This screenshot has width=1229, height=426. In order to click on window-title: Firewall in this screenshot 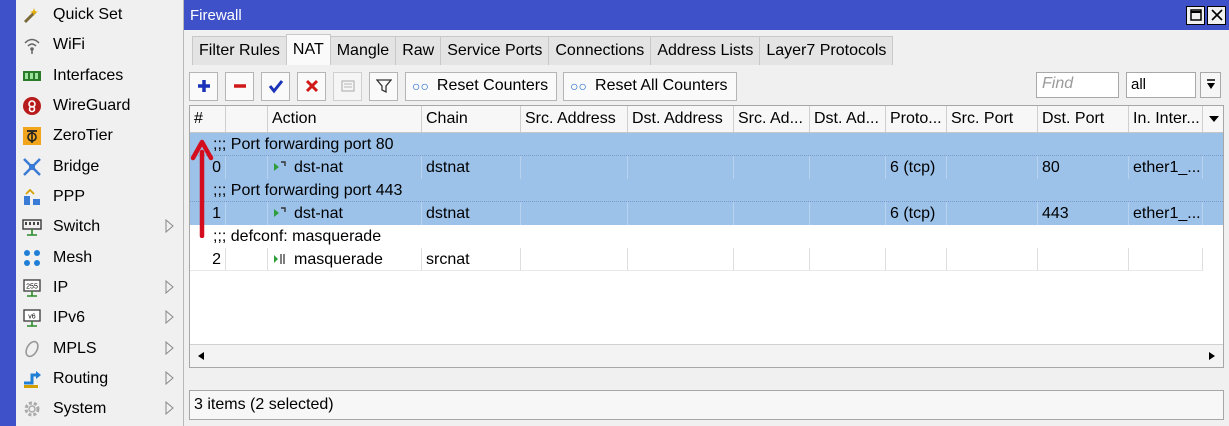, I will do `click(216, 15)`.